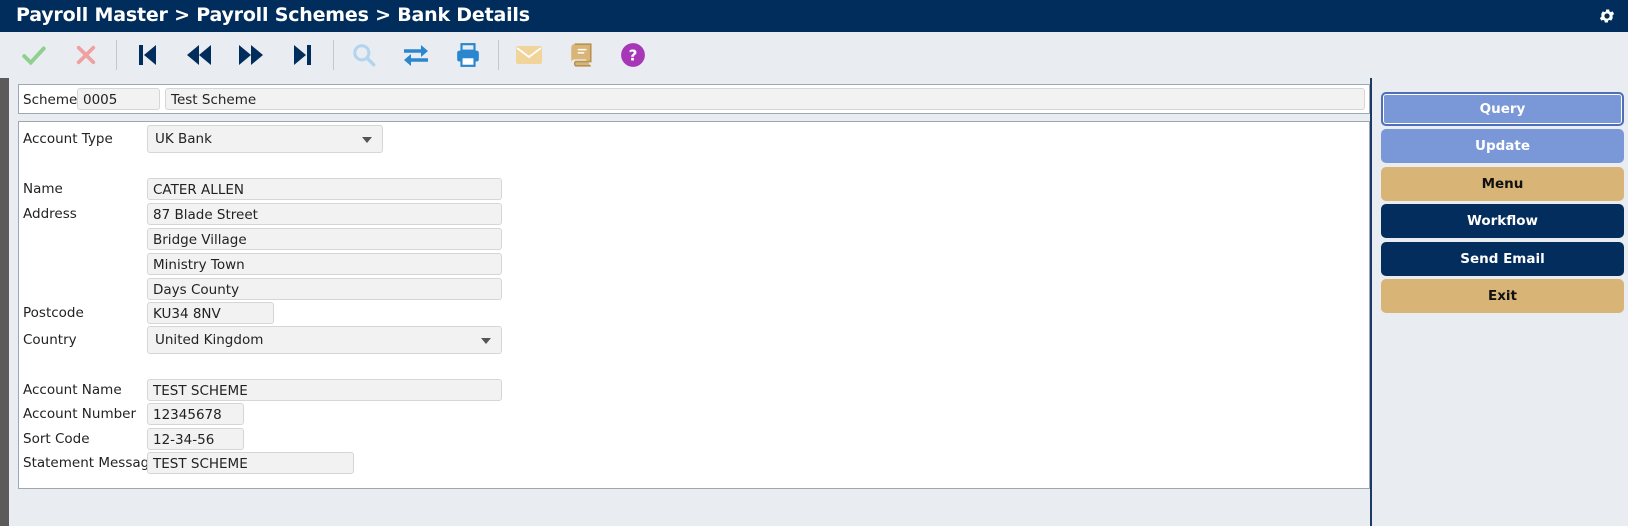 The image size is (1628, 526). I want to click on postcode-field: KU34 8NV, so click(210, 313).